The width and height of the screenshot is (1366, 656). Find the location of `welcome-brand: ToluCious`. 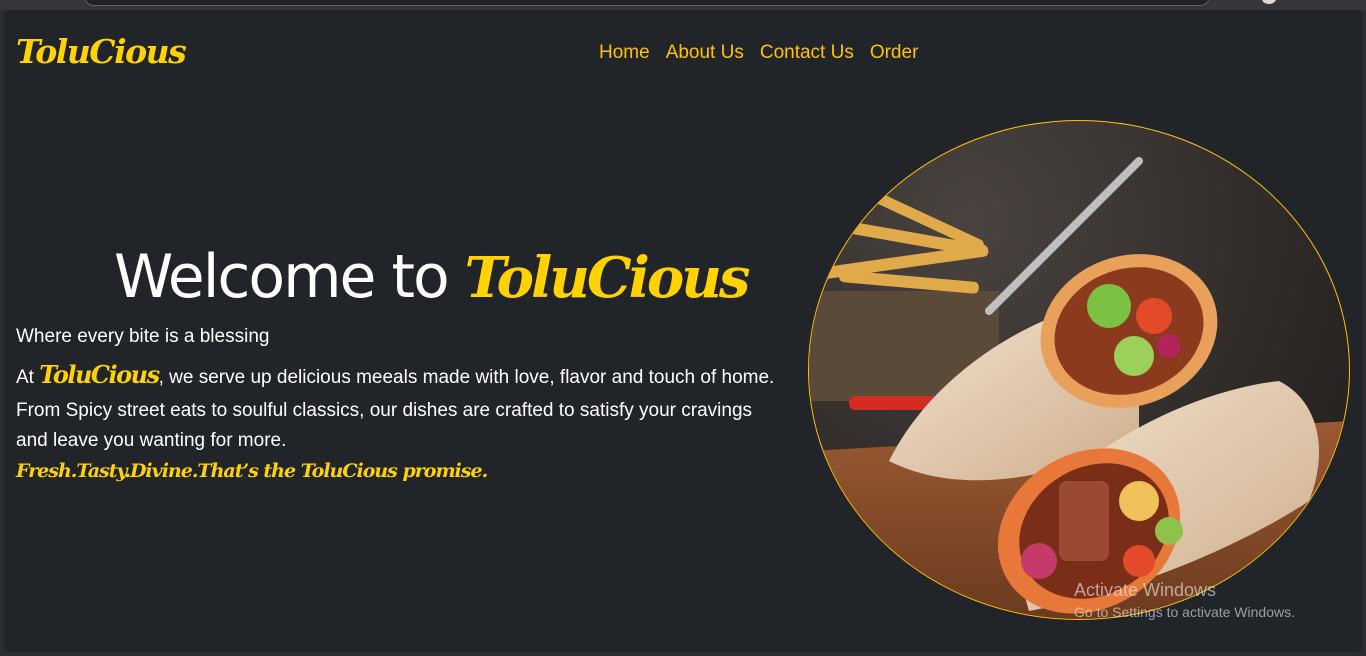

welcome-brand: ToluCious is located at coordinates (607, 278).